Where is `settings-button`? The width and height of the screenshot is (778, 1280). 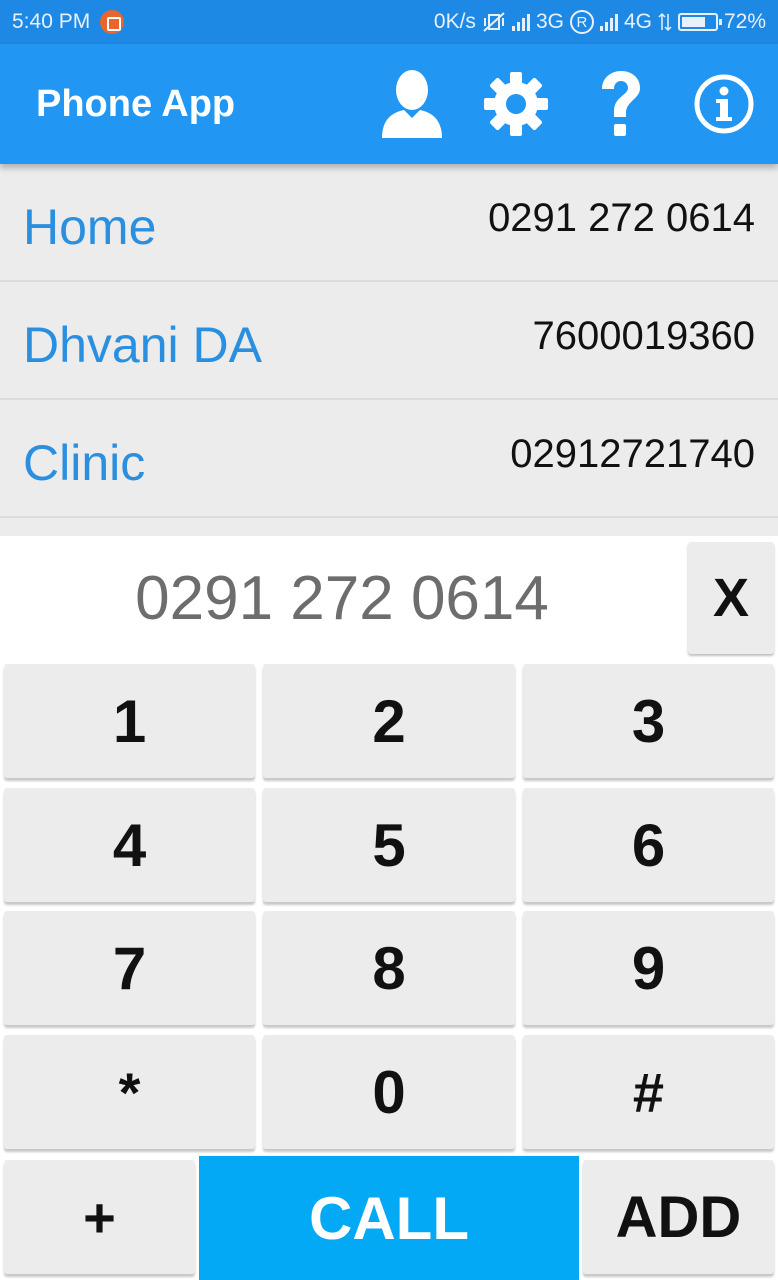
settings-button is located at coordinates (516, 104).